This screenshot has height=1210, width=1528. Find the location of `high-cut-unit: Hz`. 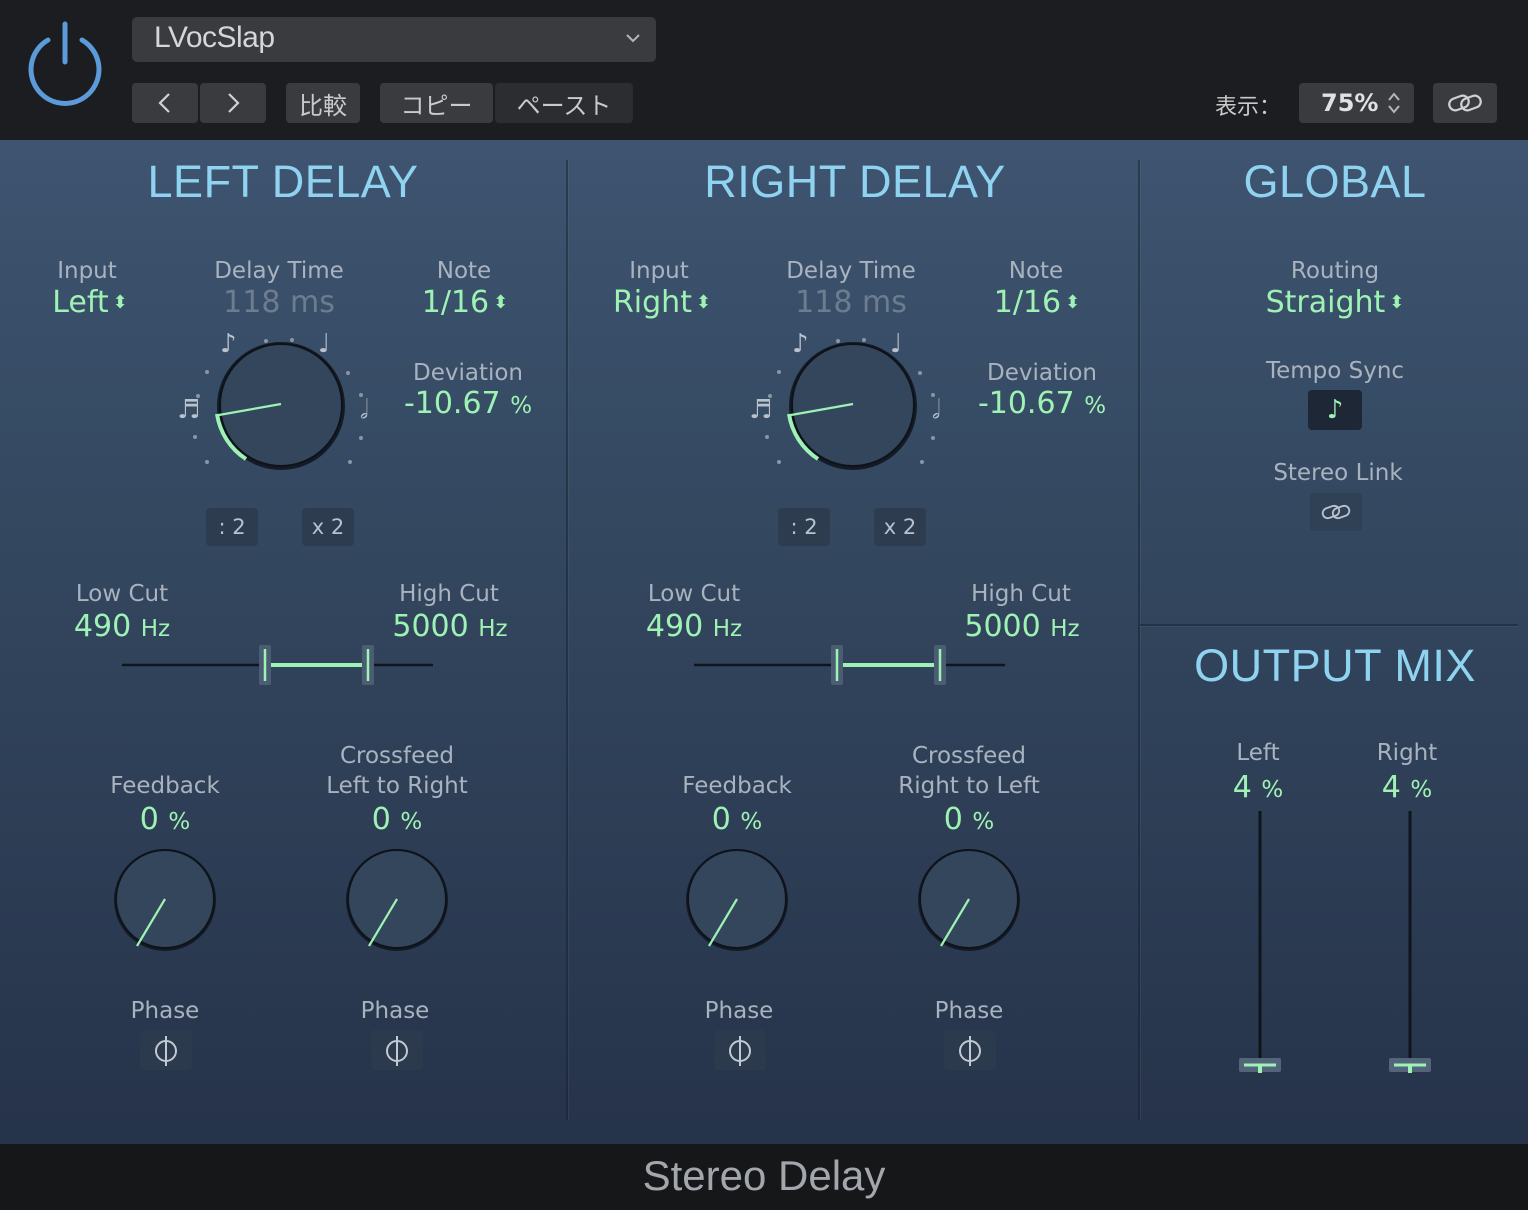

high-cut-unit: Hz is located at coordinates (493, 629).